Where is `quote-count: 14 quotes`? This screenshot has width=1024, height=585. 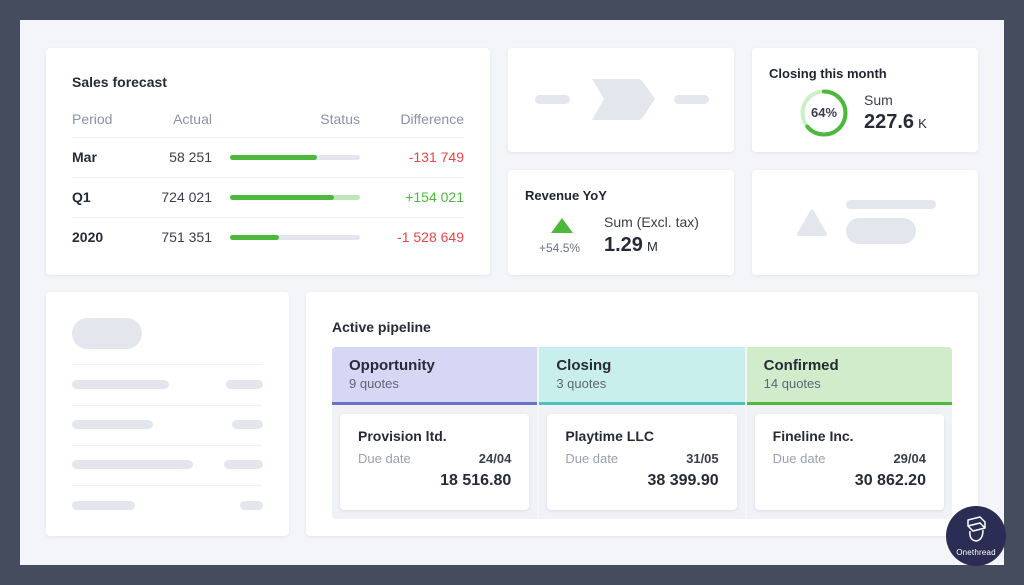
quote-count: 14 quotes is located at coordinates (792, 383).